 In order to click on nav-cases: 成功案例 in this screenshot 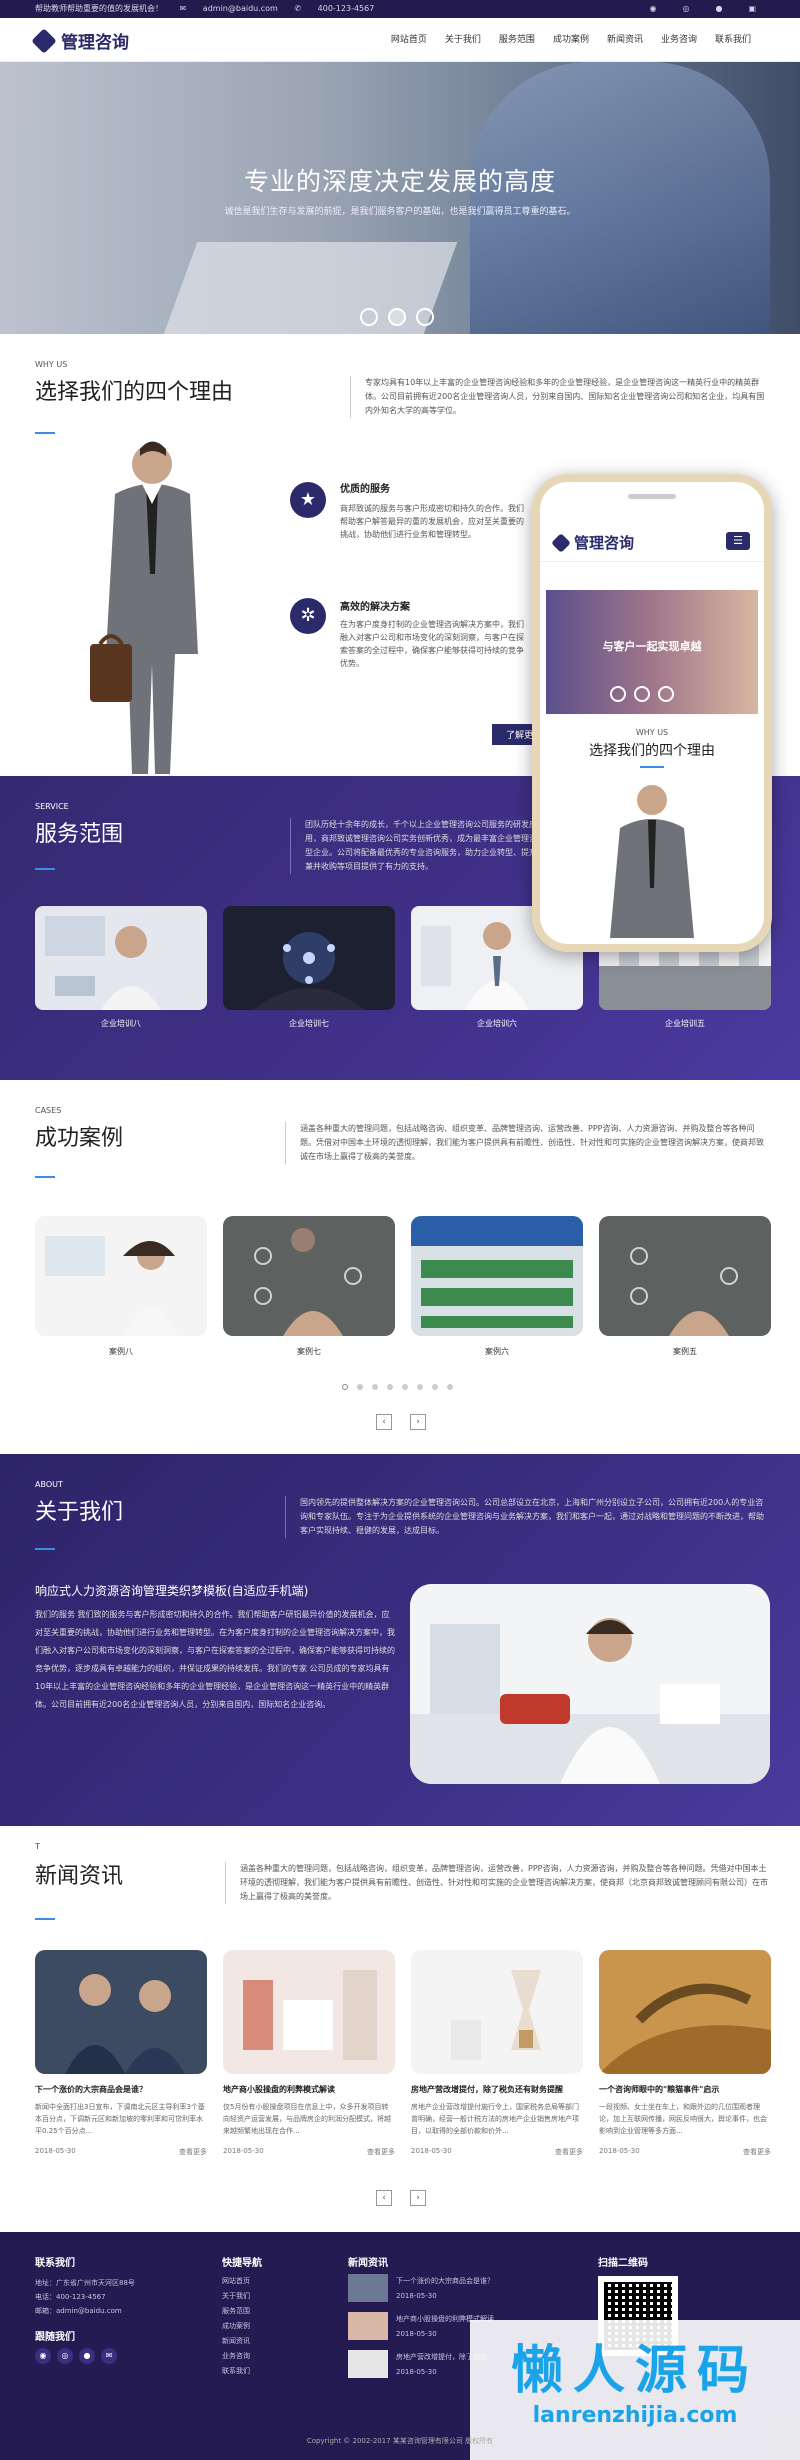, I will do `click(571, 40)`.